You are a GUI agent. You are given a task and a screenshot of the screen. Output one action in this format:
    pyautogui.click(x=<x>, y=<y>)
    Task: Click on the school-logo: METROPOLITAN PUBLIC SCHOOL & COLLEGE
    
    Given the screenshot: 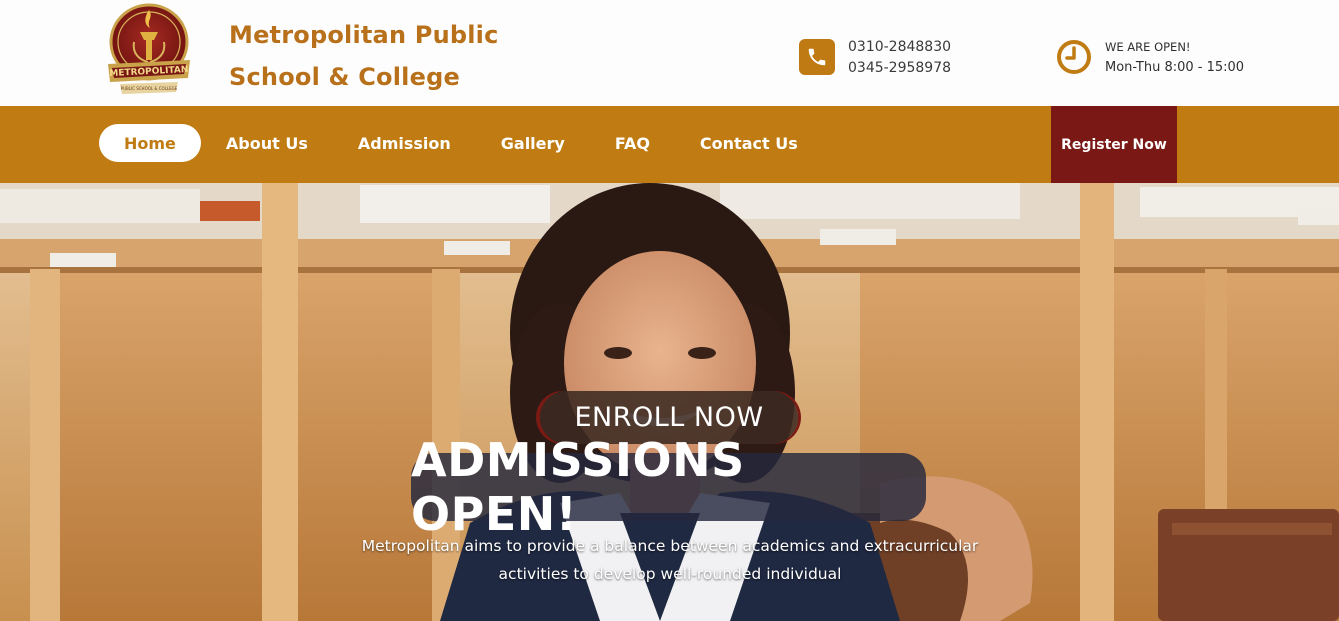 What is the action you would take?
    pyautogui.click(x=149, y=50)
    